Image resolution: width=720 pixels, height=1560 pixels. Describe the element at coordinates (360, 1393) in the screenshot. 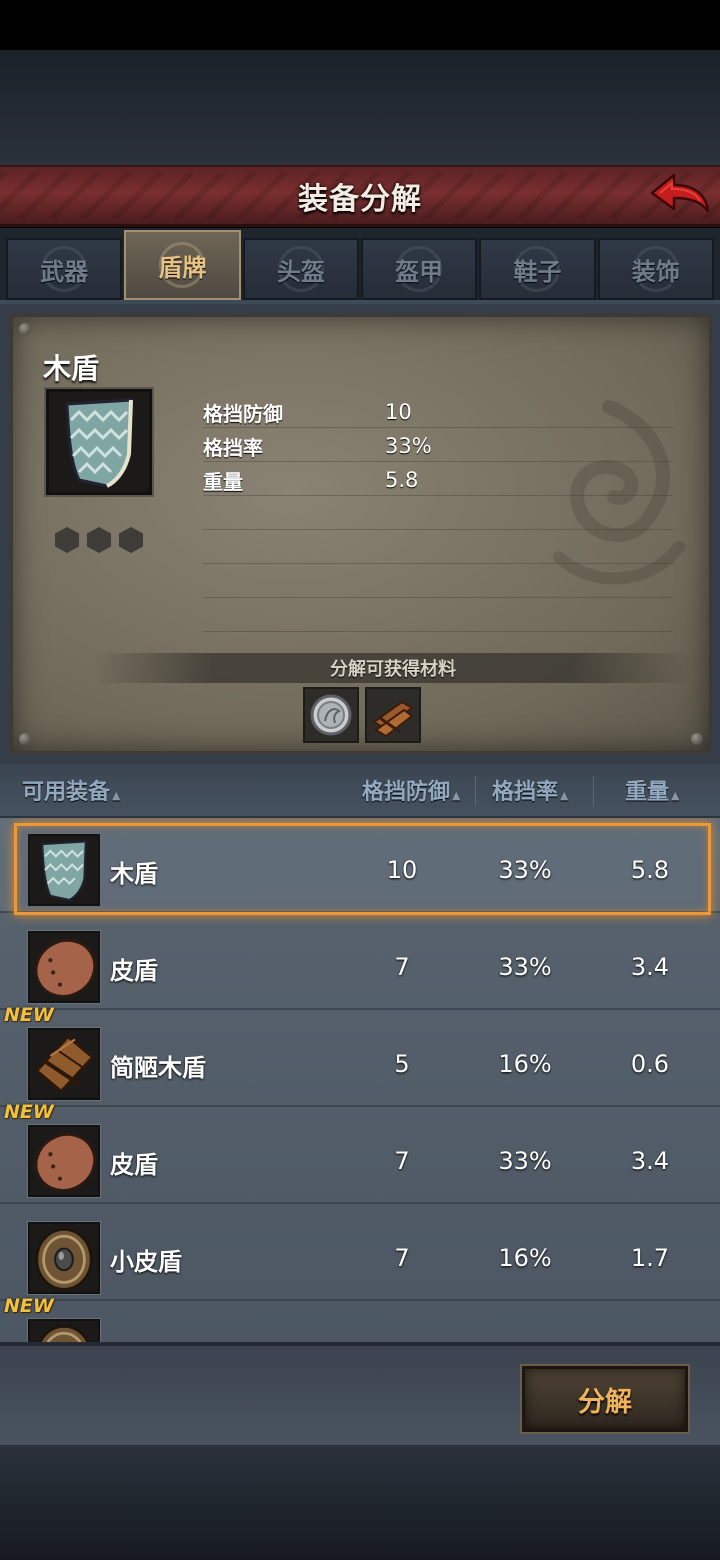

I see `action-bar: 分解` at that location.